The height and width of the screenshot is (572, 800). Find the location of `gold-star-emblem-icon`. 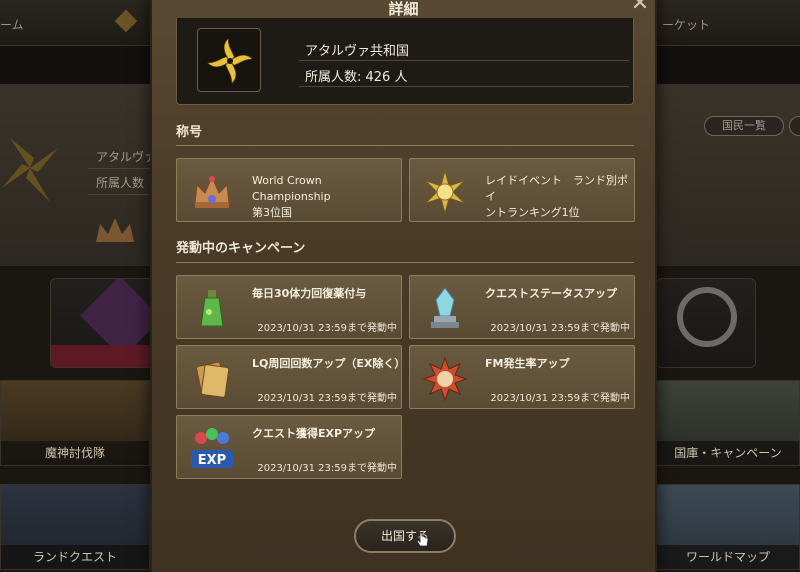

gold-star-emblem-icon is located at coordinates (229, 60).